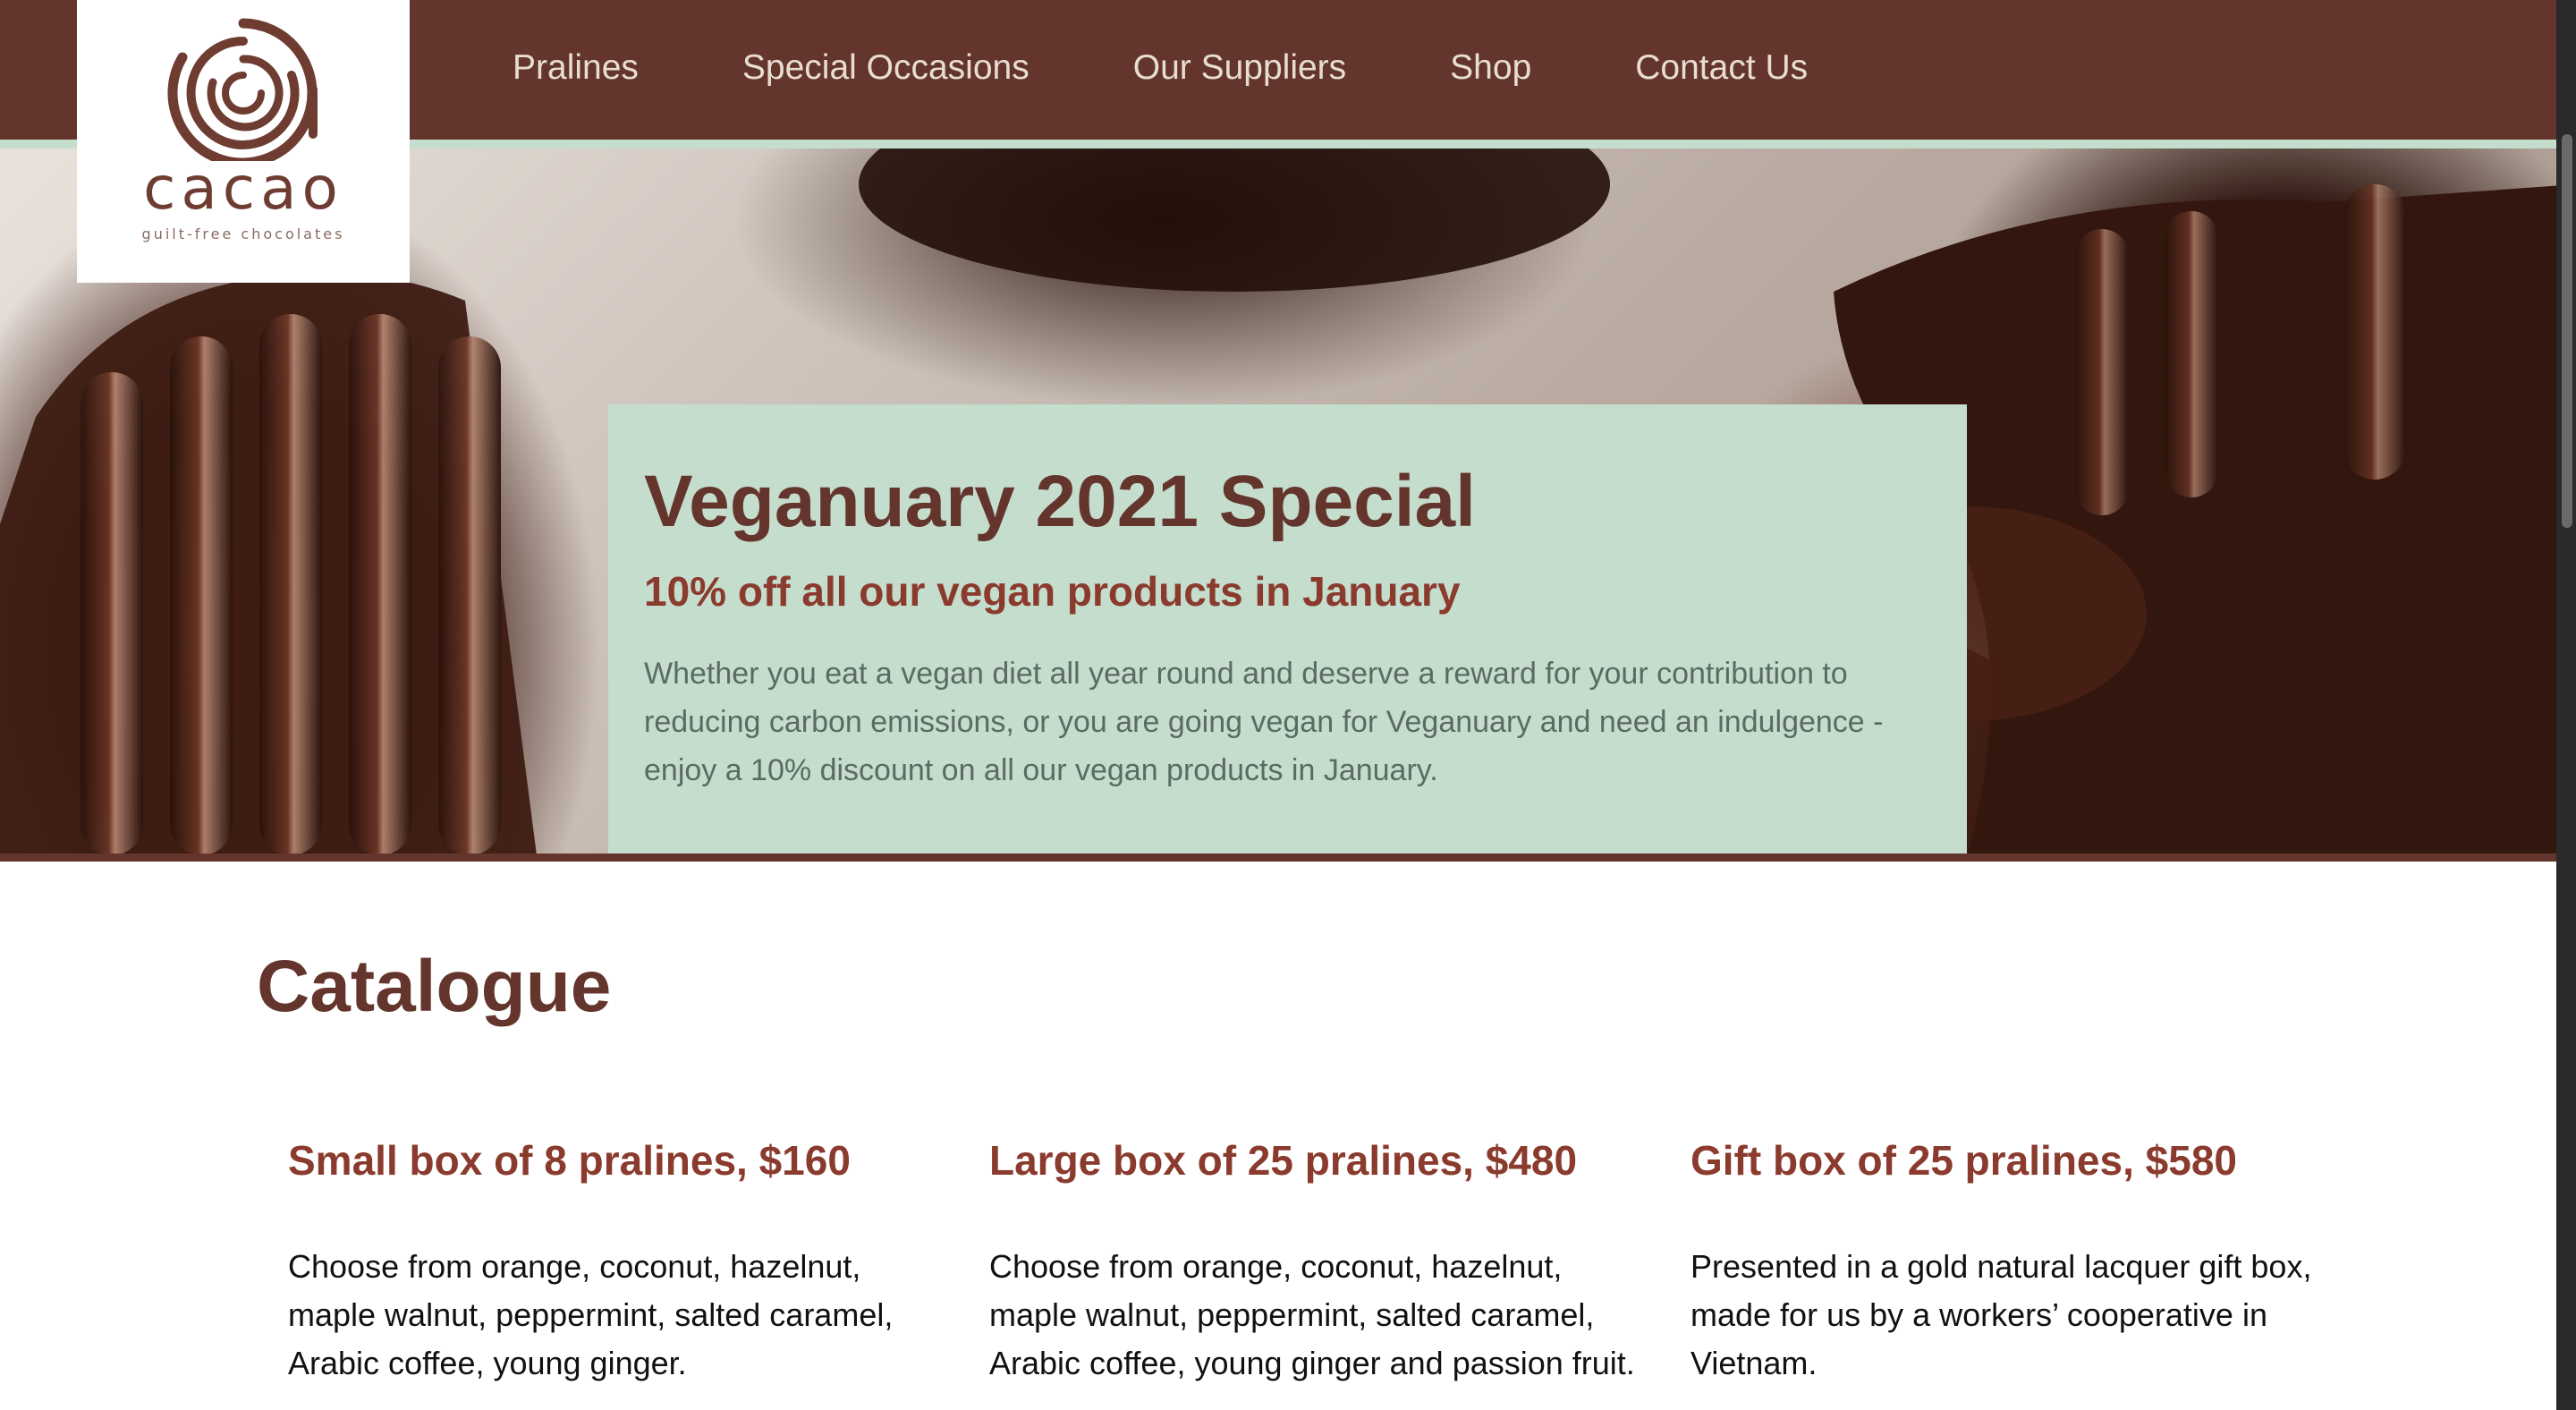  What do you see at coordinates (1288, 858) in the screenshot?
I see `hero-bottom-border` at bounding box center [1288, 858].